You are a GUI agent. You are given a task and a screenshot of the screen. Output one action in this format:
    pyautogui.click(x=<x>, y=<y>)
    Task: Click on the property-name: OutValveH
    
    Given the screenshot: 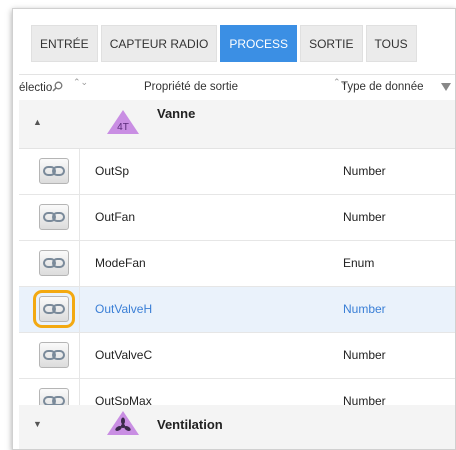 What is the action you would take?
    pyautogui.click(x=124, y=309)
    